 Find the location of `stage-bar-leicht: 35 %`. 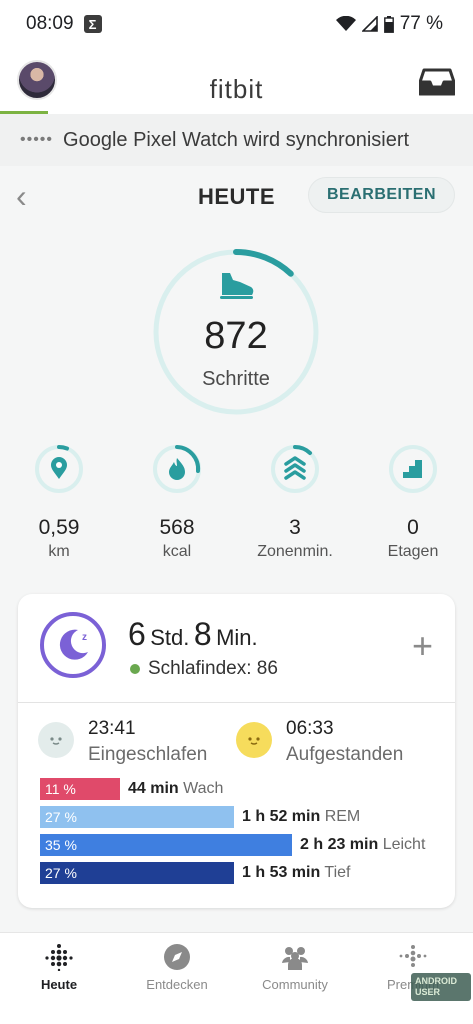

stage-bar-leicht: 35 % is located at coordinates (166, 845).